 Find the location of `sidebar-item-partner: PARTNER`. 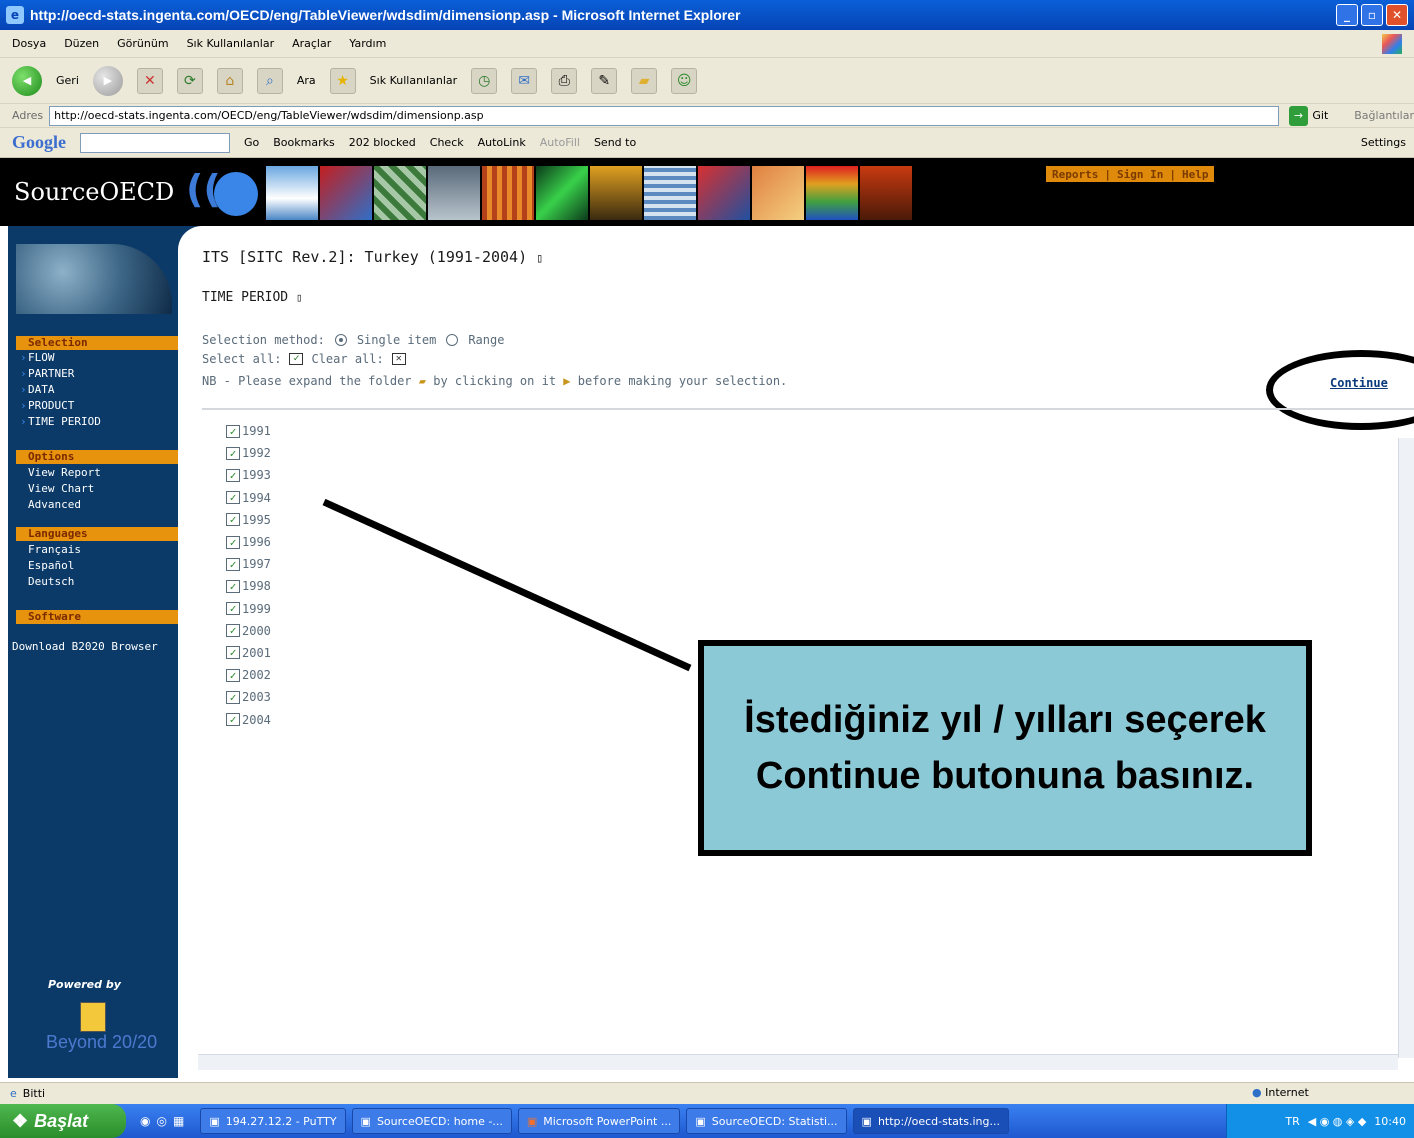

sidebar-item-partner: PARTNER is located at coordinates (47, 374).